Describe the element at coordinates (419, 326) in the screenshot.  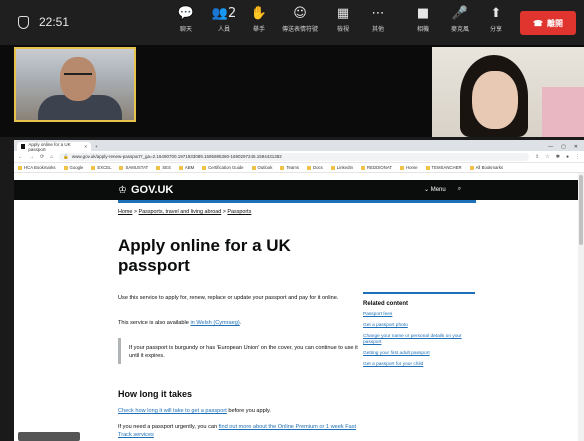
I see `related-link-photo: Get a passport photo` at that location.